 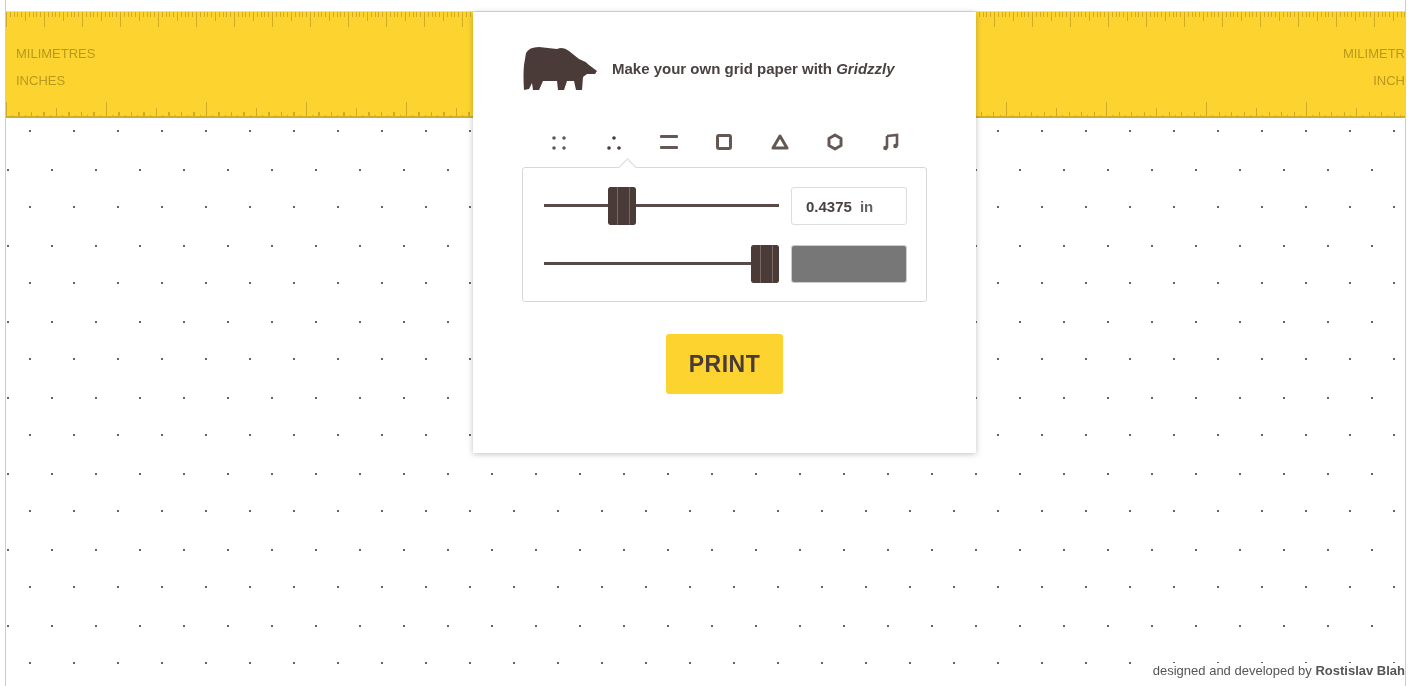 What do you see at coordinates (1389, 80) in the screenshot?
I see `ruler-label: INCH` at bounding box center [1389, 80].